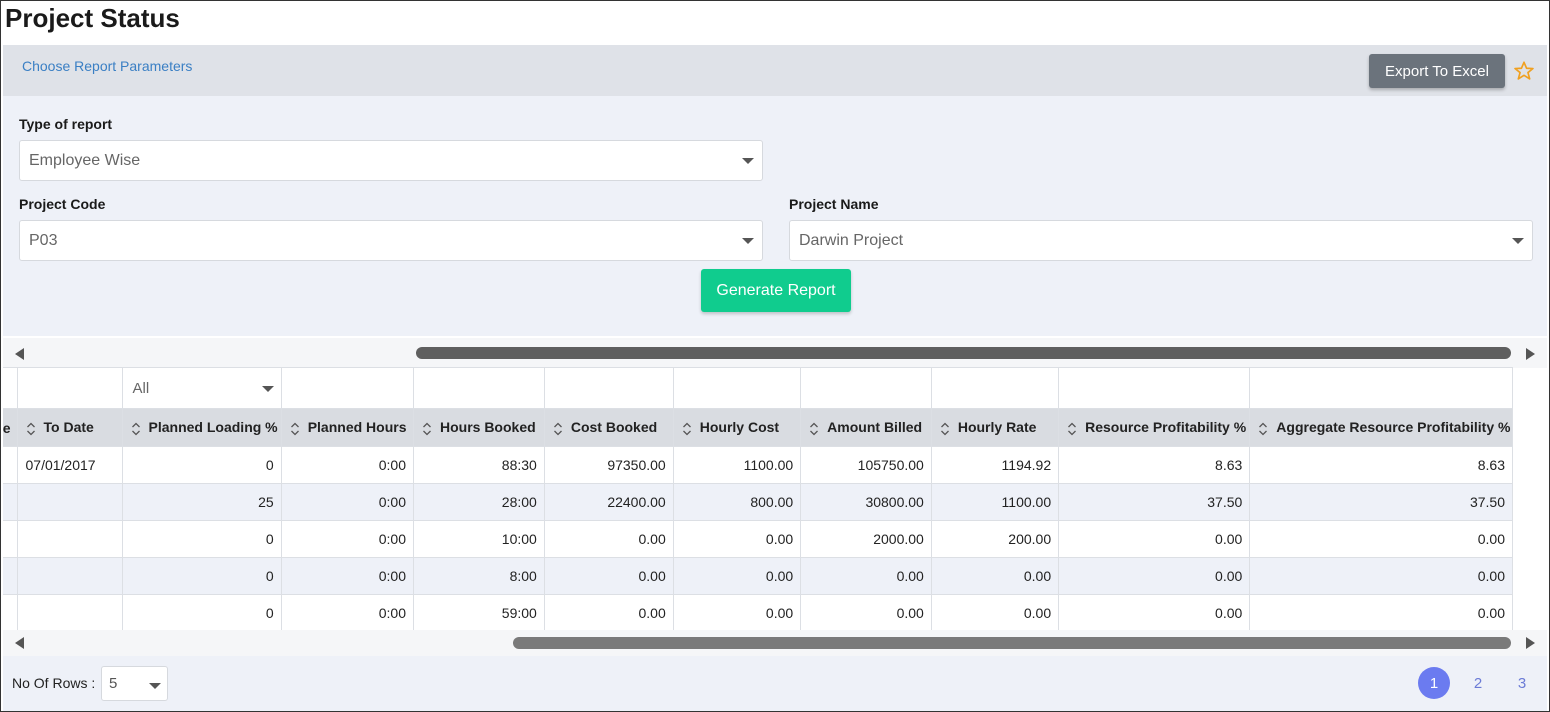 The width and height of the screenshot is (1550, 712). I want to click on top-horizontal-scrollbar, so click(775, 353).